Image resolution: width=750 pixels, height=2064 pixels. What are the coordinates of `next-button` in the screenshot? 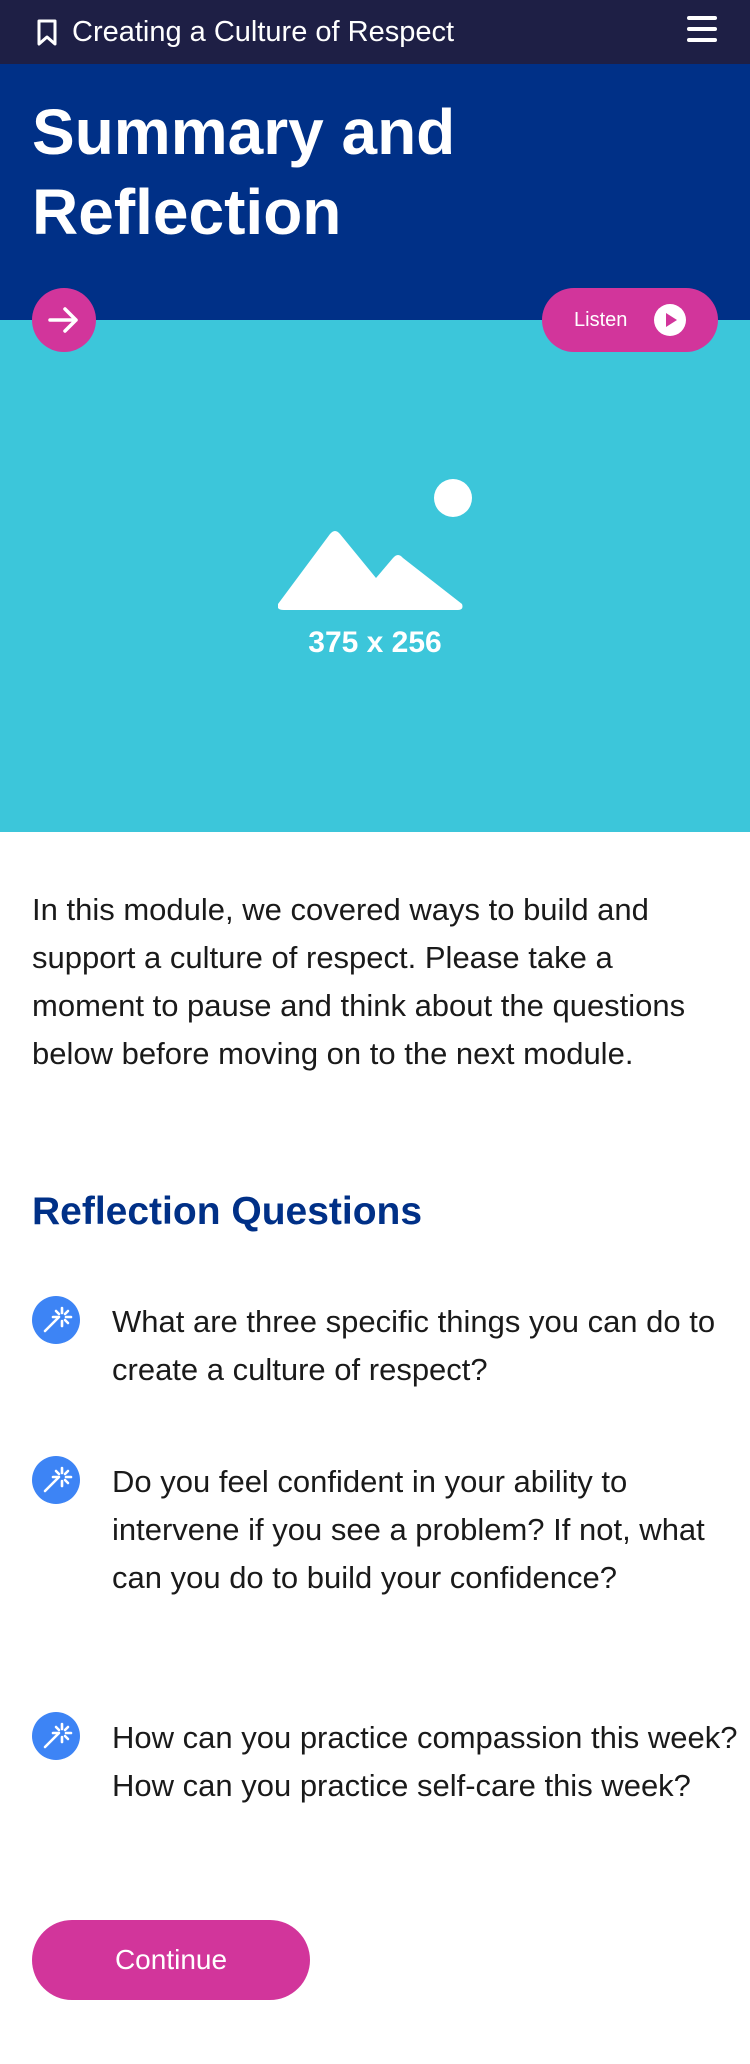 It's located at (64, 320).